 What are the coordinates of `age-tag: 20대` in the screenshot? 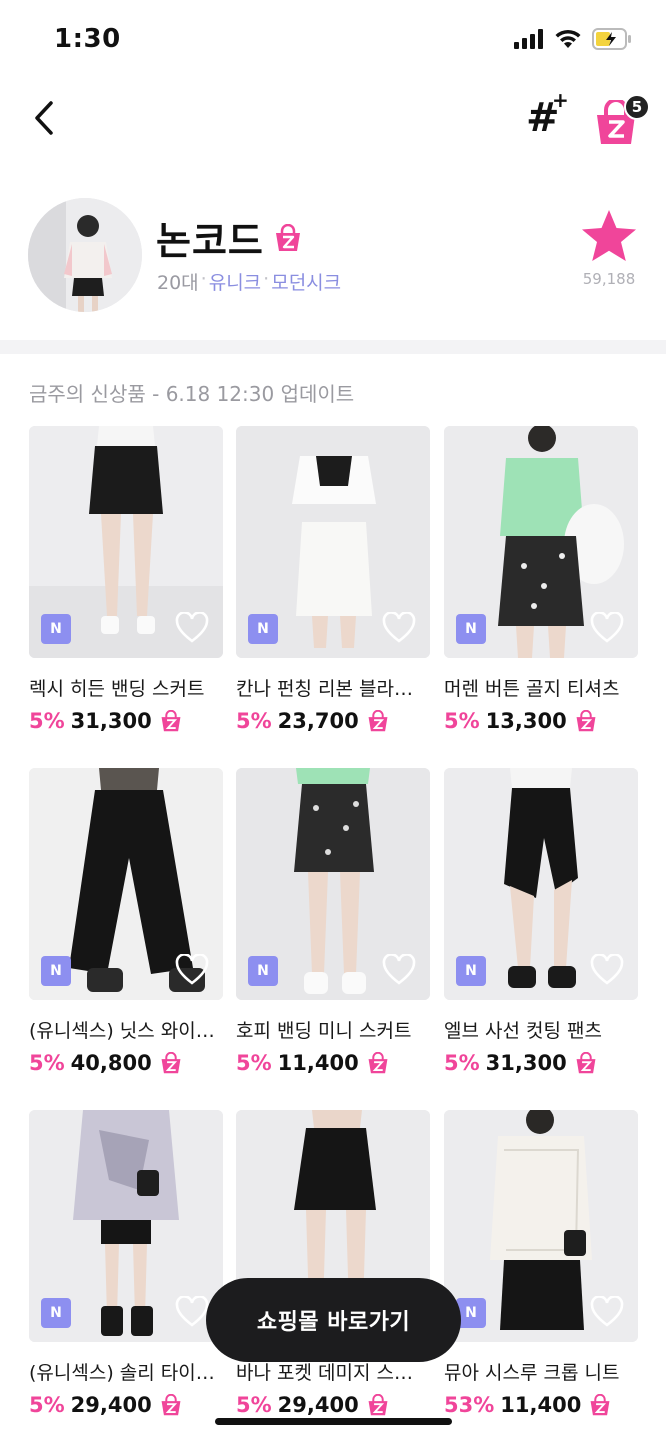 It's located at (178, 283).